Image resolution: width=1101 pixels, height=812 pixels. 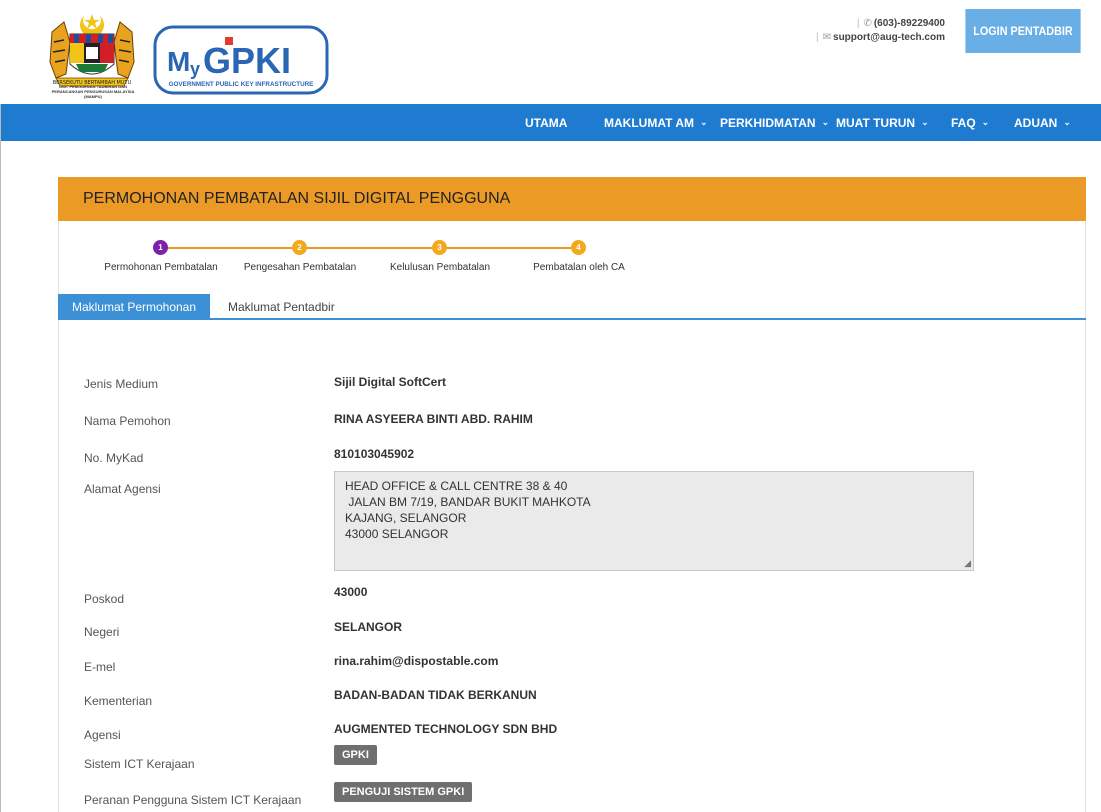 I want to click on nav-utama: UTAMA, so click(x=546, y=122).